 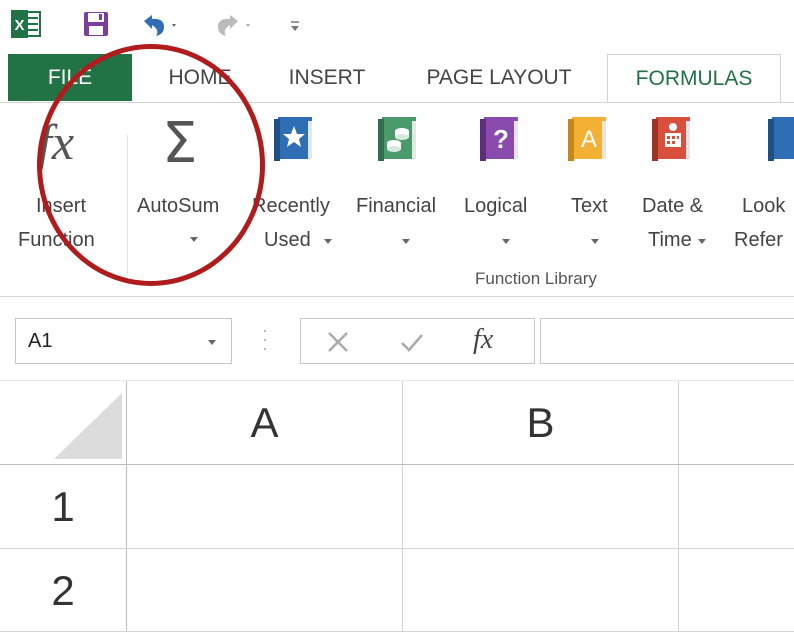 What do you see at coordinates (327, 77) in the screenshot?
I see `tab-insert: INSERT` at bounding box center [327, 77].